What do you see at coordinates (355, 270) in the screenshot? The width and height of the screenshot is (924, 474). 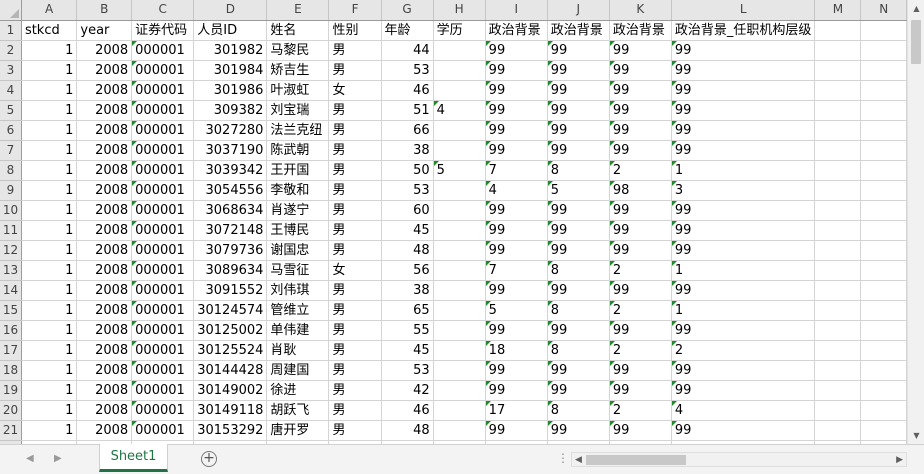 I see `cell: 女` at bounding box center [355, 270].